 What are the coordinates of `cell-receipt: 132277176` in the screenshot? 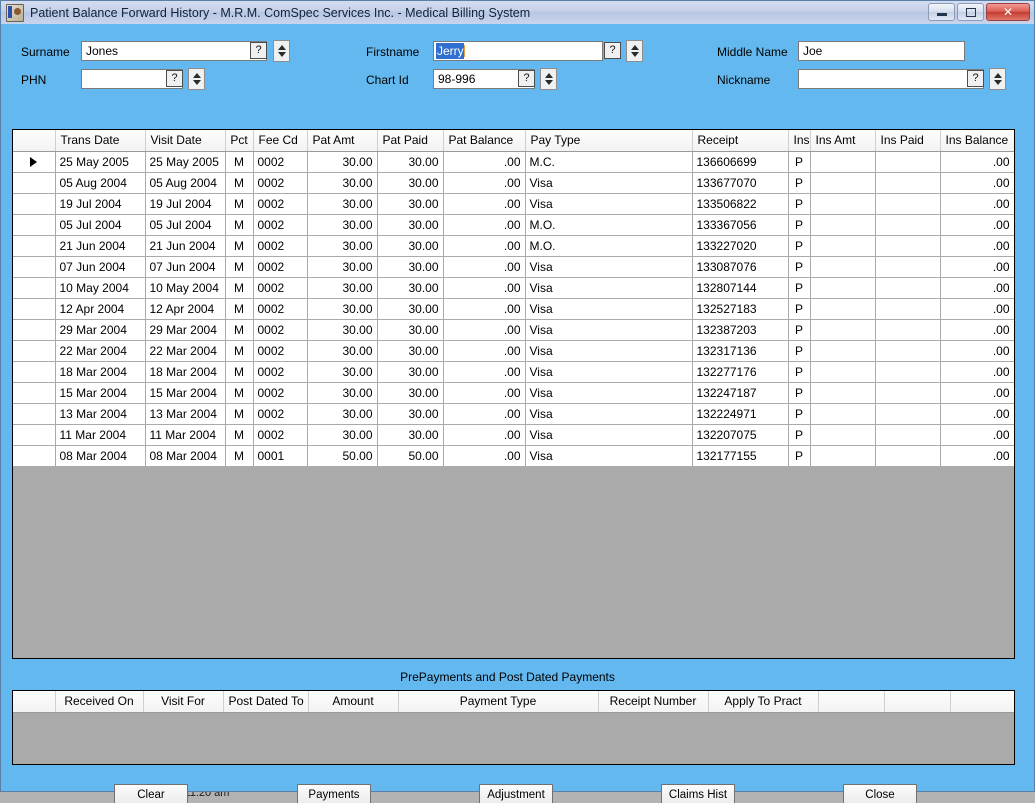 It's located at (740, 372).